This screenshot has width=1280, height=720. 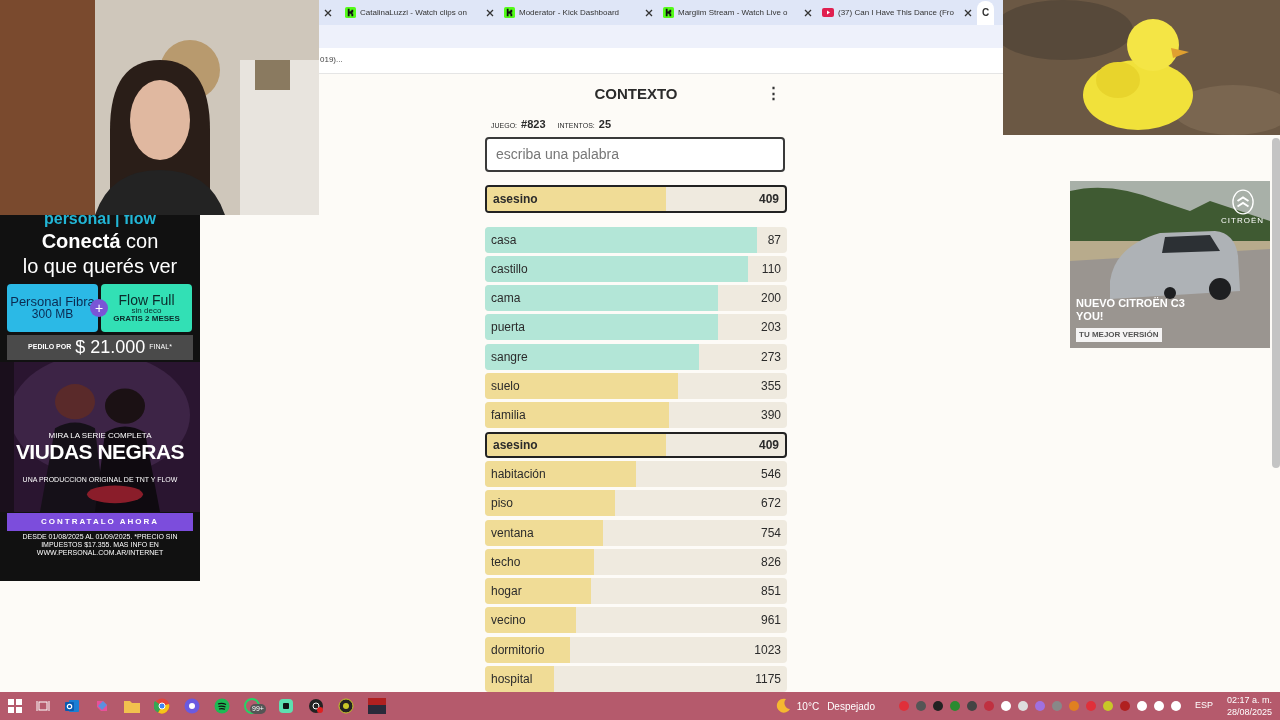 What do you see at coordinates (1276, 302) in the screenshot?
I see `scrollbar-thumb` at bounding box center [1276, 302].